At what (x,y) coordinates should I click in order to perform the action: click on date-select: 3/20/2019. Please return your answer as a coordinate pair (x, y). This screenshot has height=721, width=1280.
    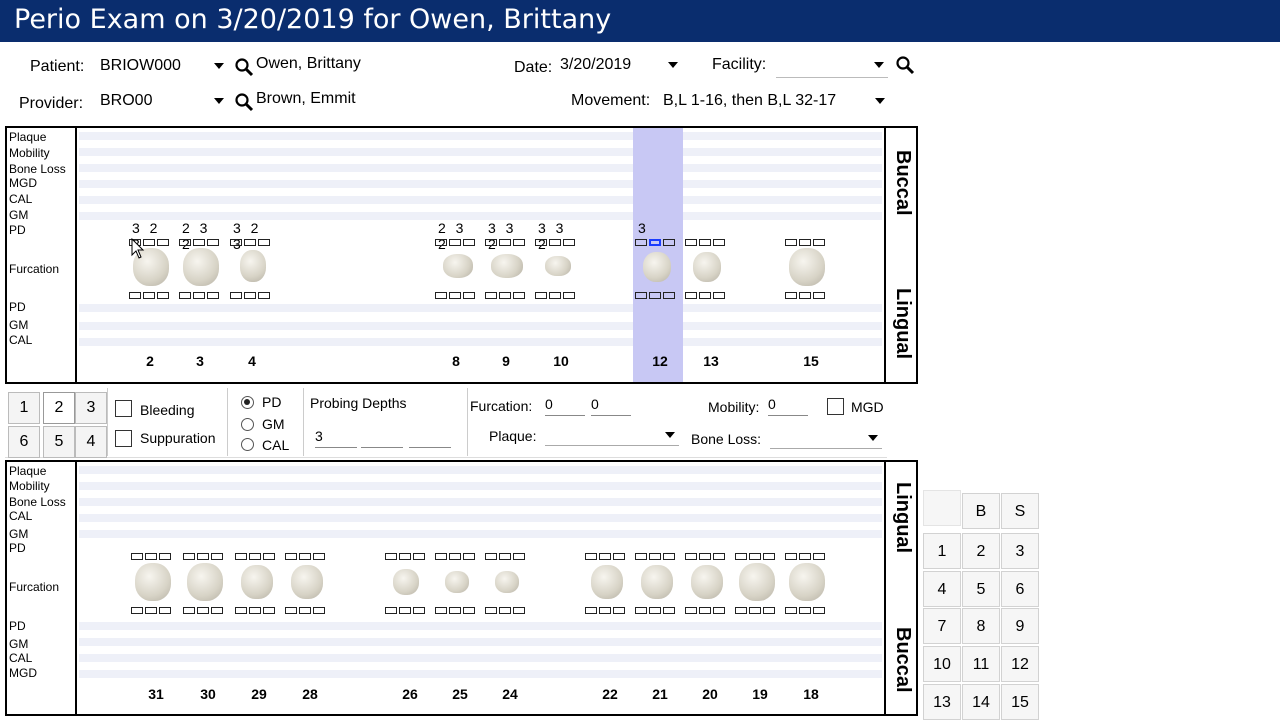
    Looking at the image, I should click on (621, 67).